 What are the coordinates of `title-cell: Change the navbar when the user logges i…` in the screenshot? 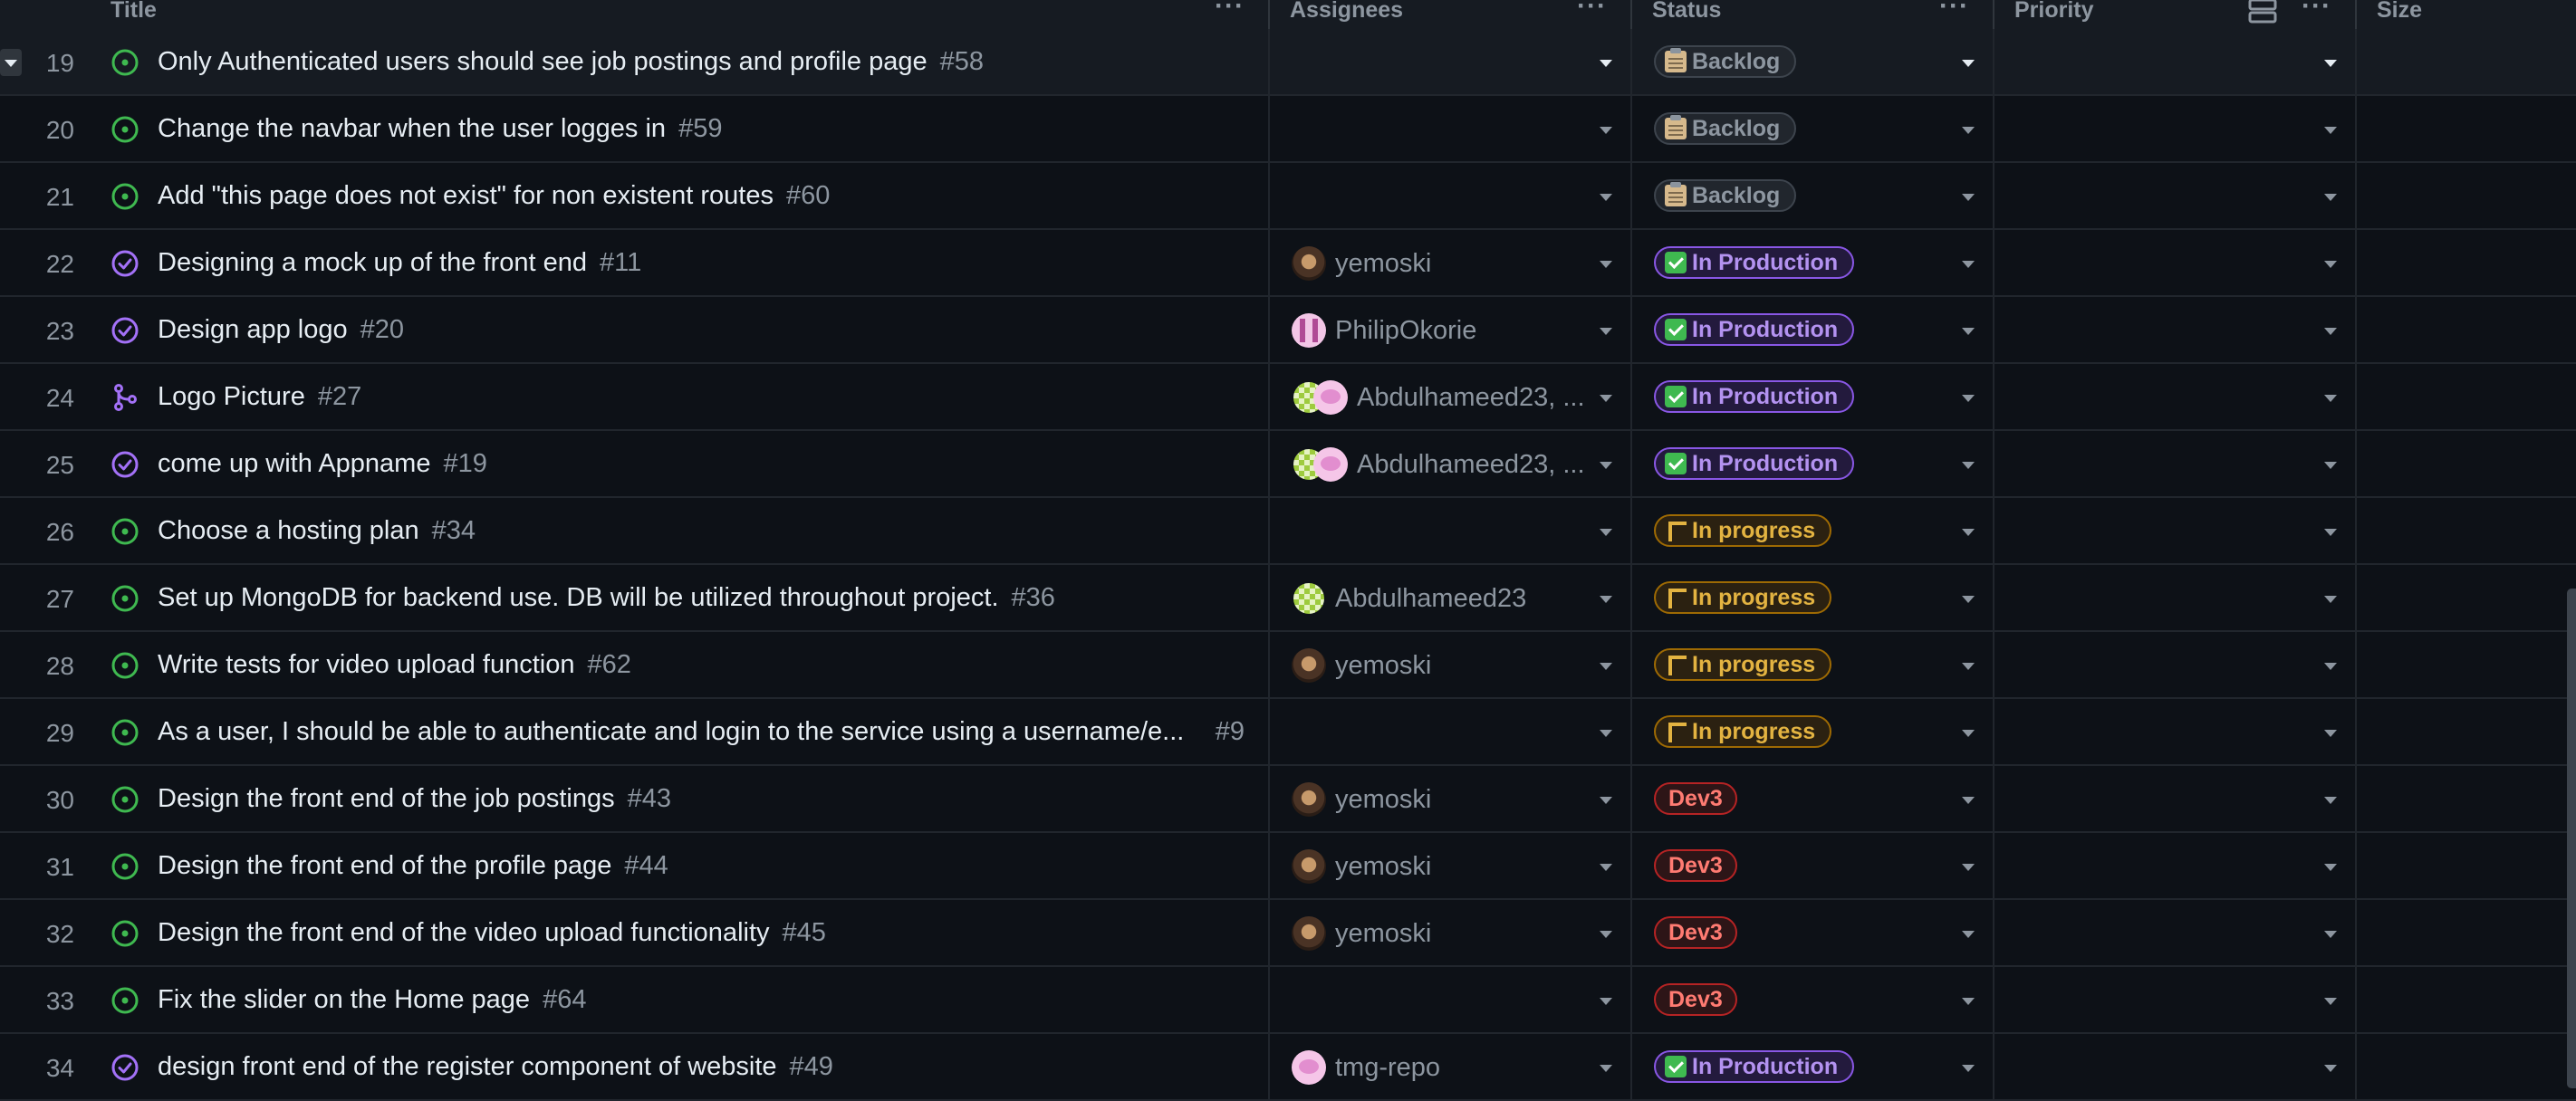 It's located at (635, 128).